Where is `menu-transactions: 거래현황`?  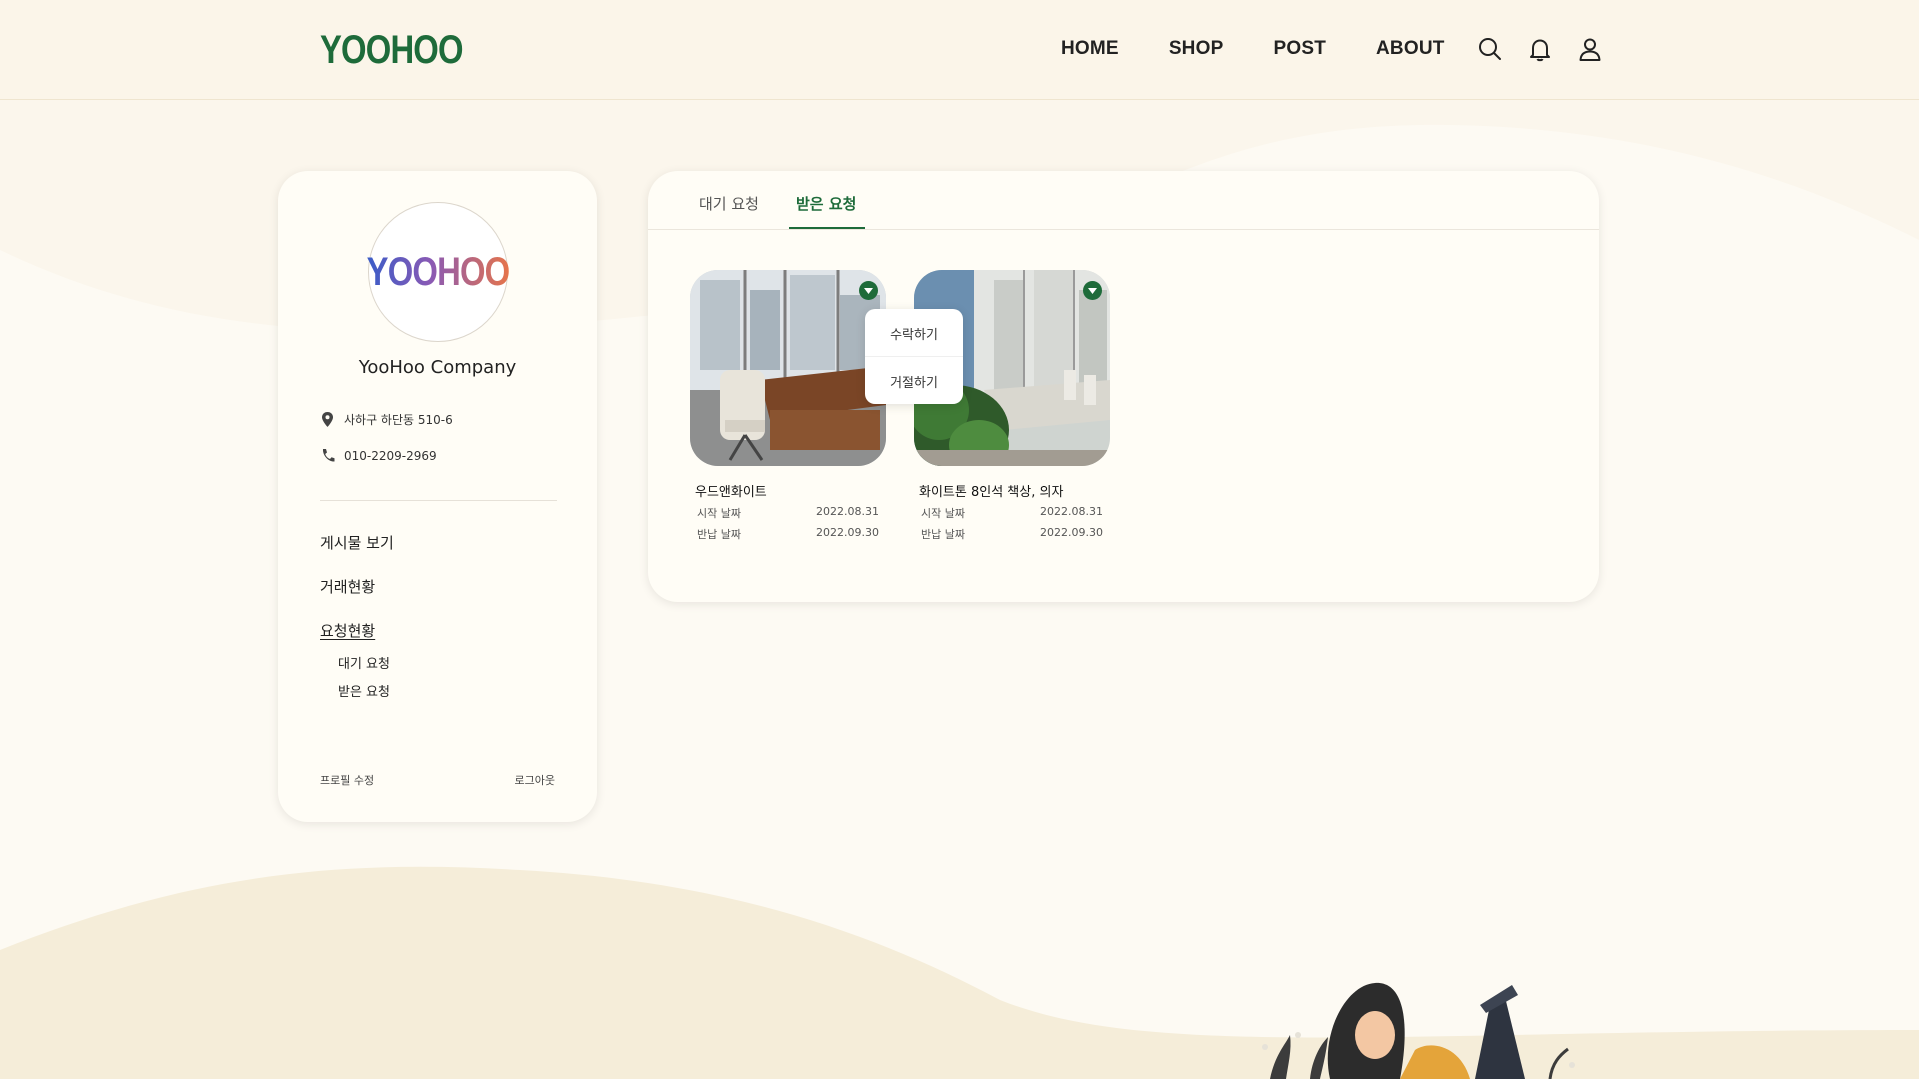
menu-transactions: 거래현황 is located at coordinates (347, 586).